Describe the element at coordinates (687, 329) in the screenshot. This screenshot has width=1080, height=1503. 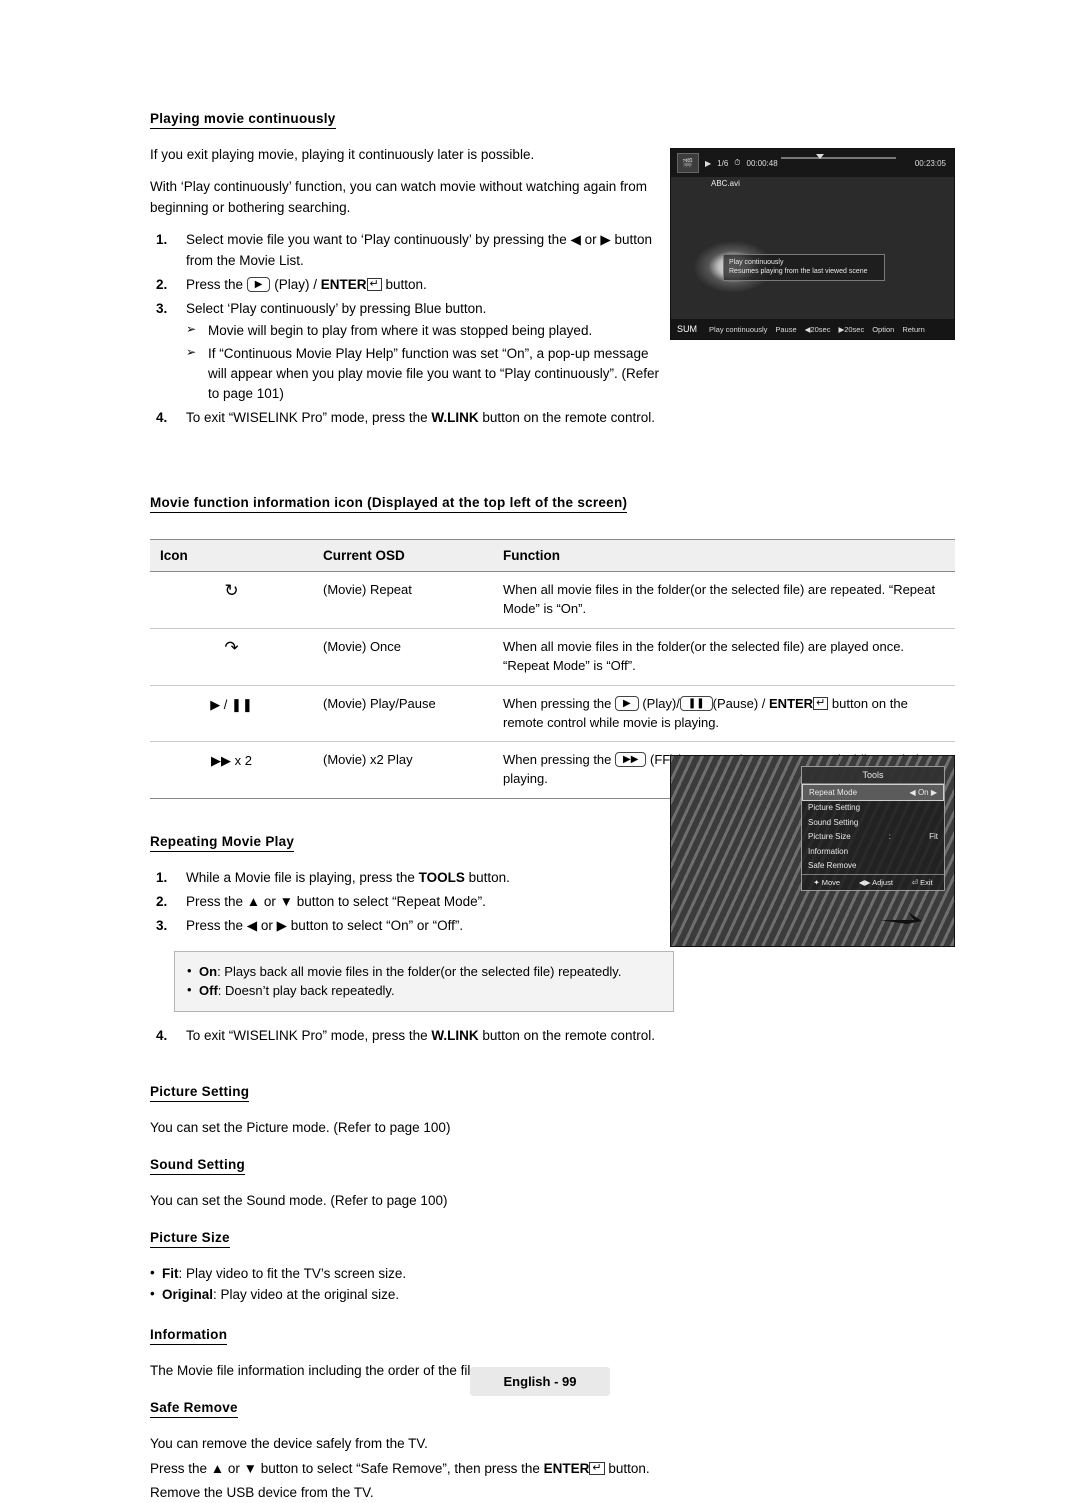
I see `source-label: SUM` at that location.